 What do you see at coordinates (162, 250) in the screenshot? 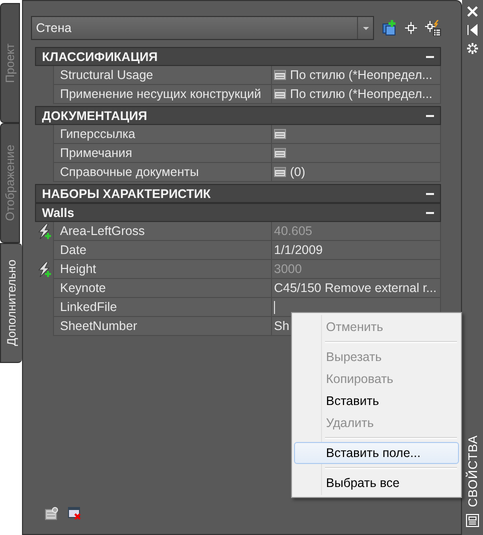
I see `property-name: Date` at bounding box center [162, 250].